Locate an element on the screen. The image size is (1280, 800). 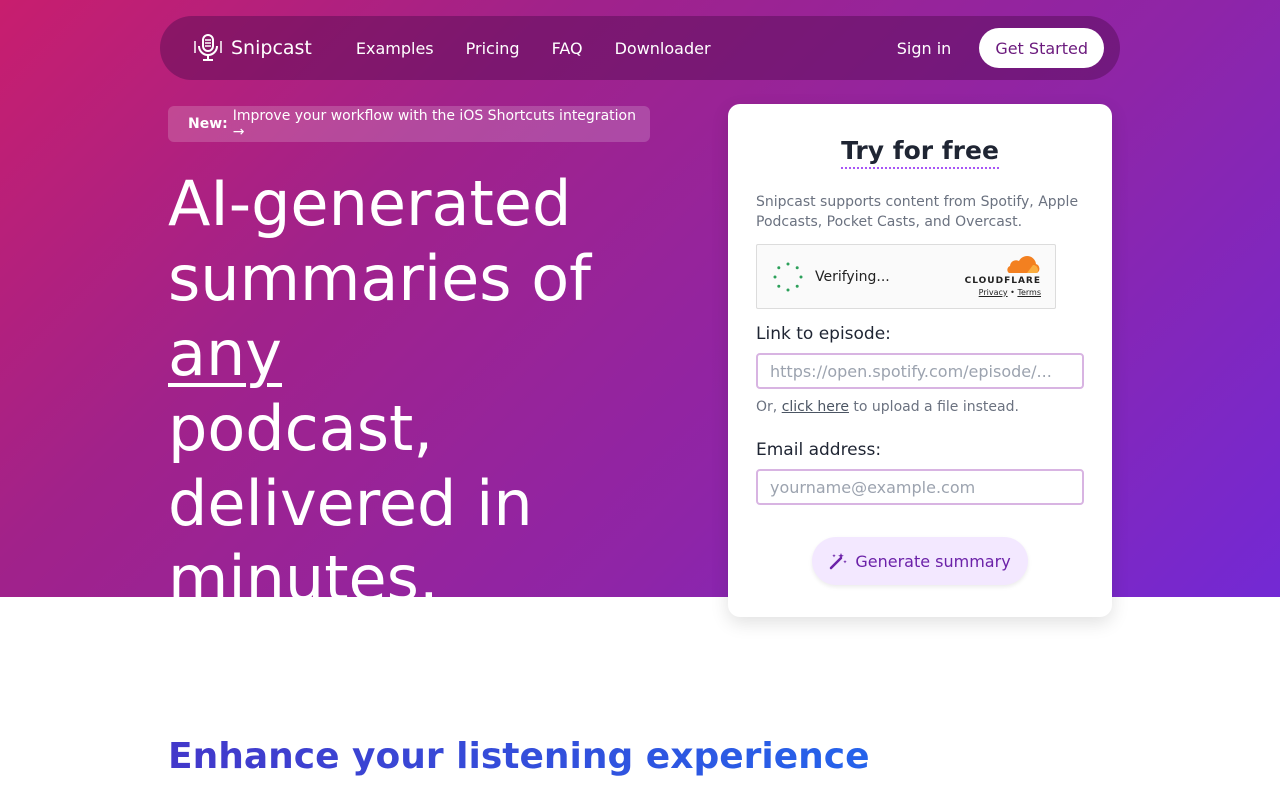
email-input is located at coordinates (920, 487).